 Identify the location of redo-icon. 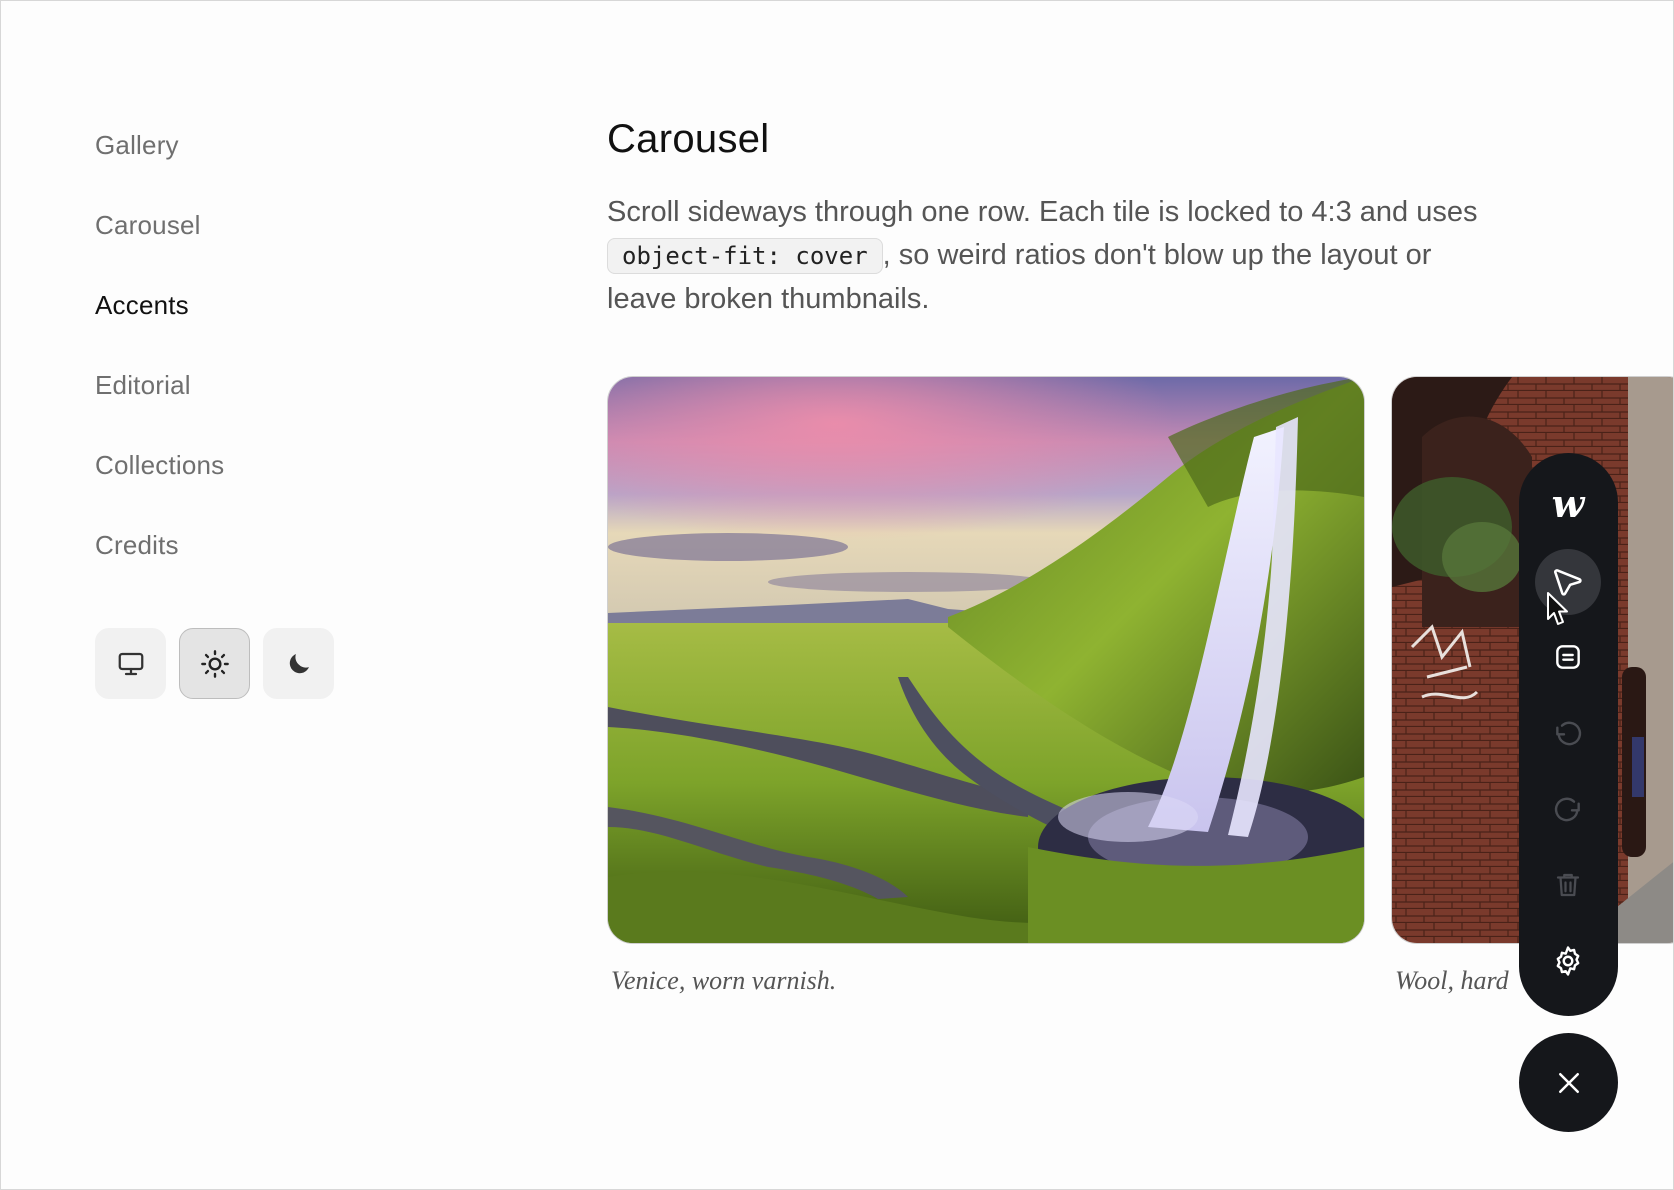
(1567, 809).